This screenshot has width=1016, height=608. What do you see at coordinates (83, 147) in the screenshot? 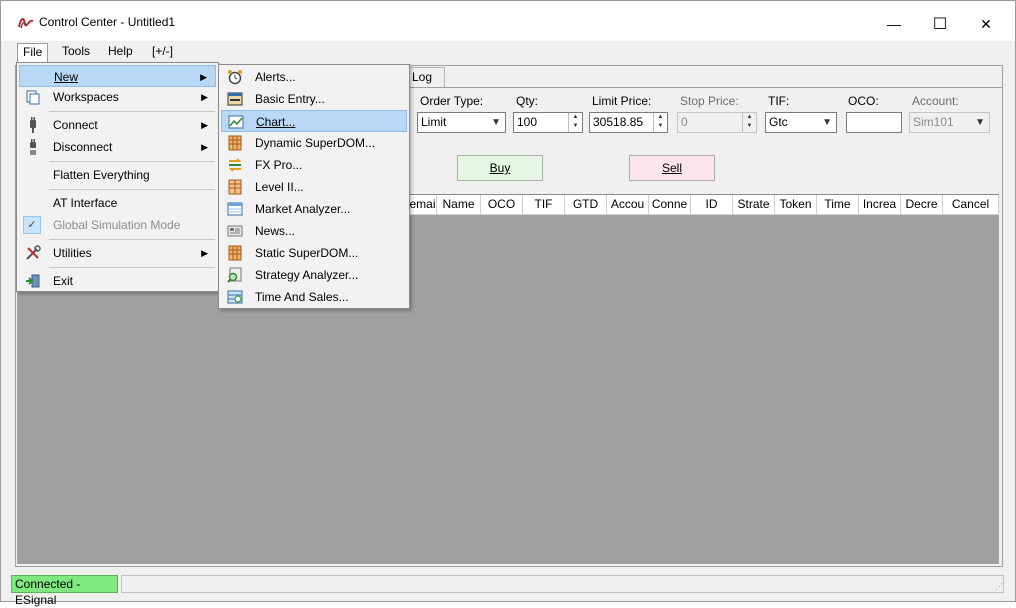
I see `menu-item-label: Disconnect` at bounding box center [83, 147].